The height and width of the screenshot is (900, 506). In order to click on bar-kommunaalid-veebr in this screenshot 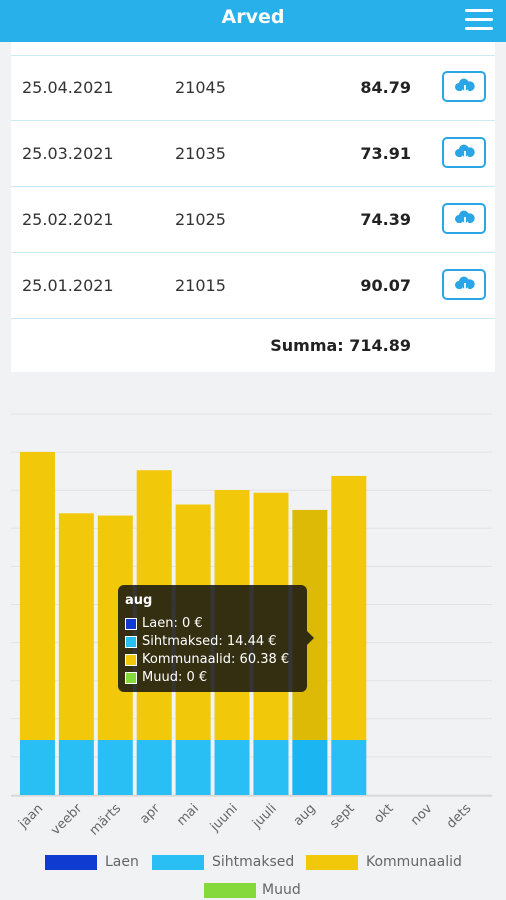, I will do `click(76, 626)`.